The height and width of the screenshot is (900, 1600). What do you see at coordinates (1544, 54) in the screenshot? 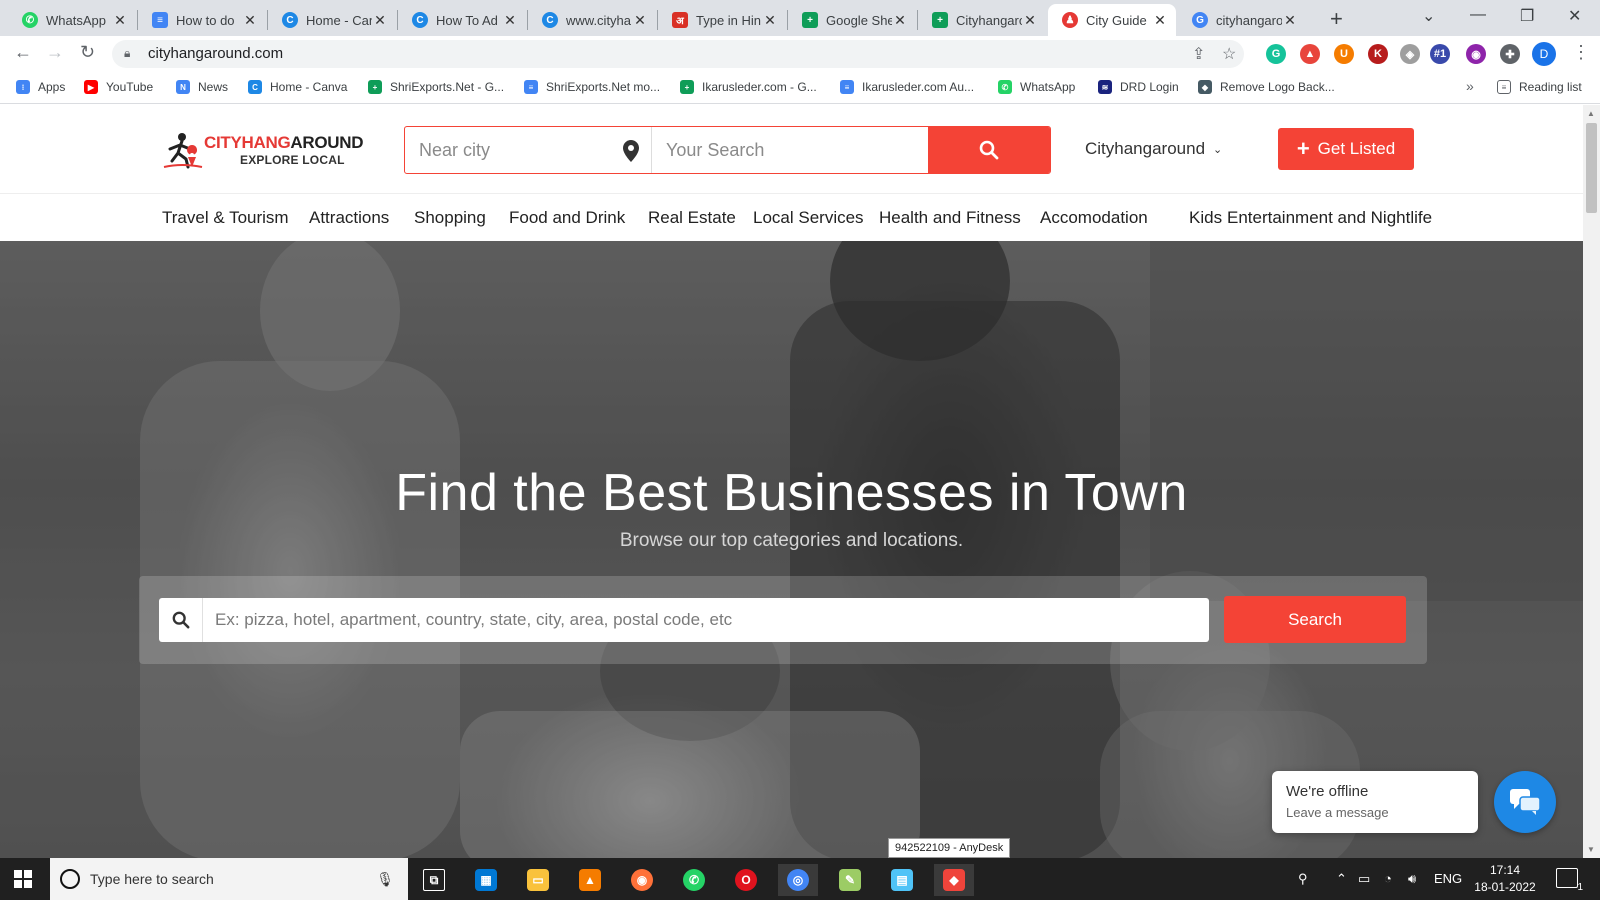
I see `profile-avatar: D` at bounding box center [1544, 54].